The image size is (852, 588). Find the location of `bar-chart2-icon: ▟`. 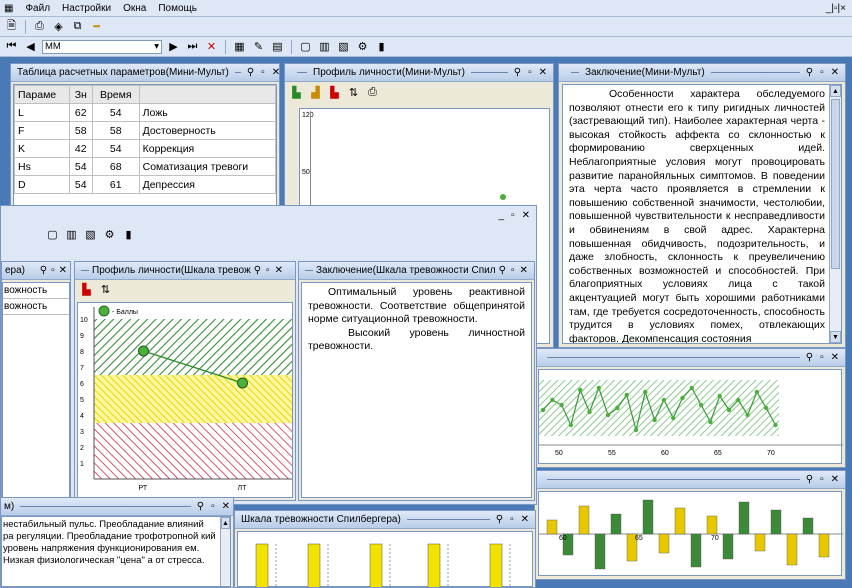

bar-chart2-icon: ▟ is located at coordinates (315, 92).